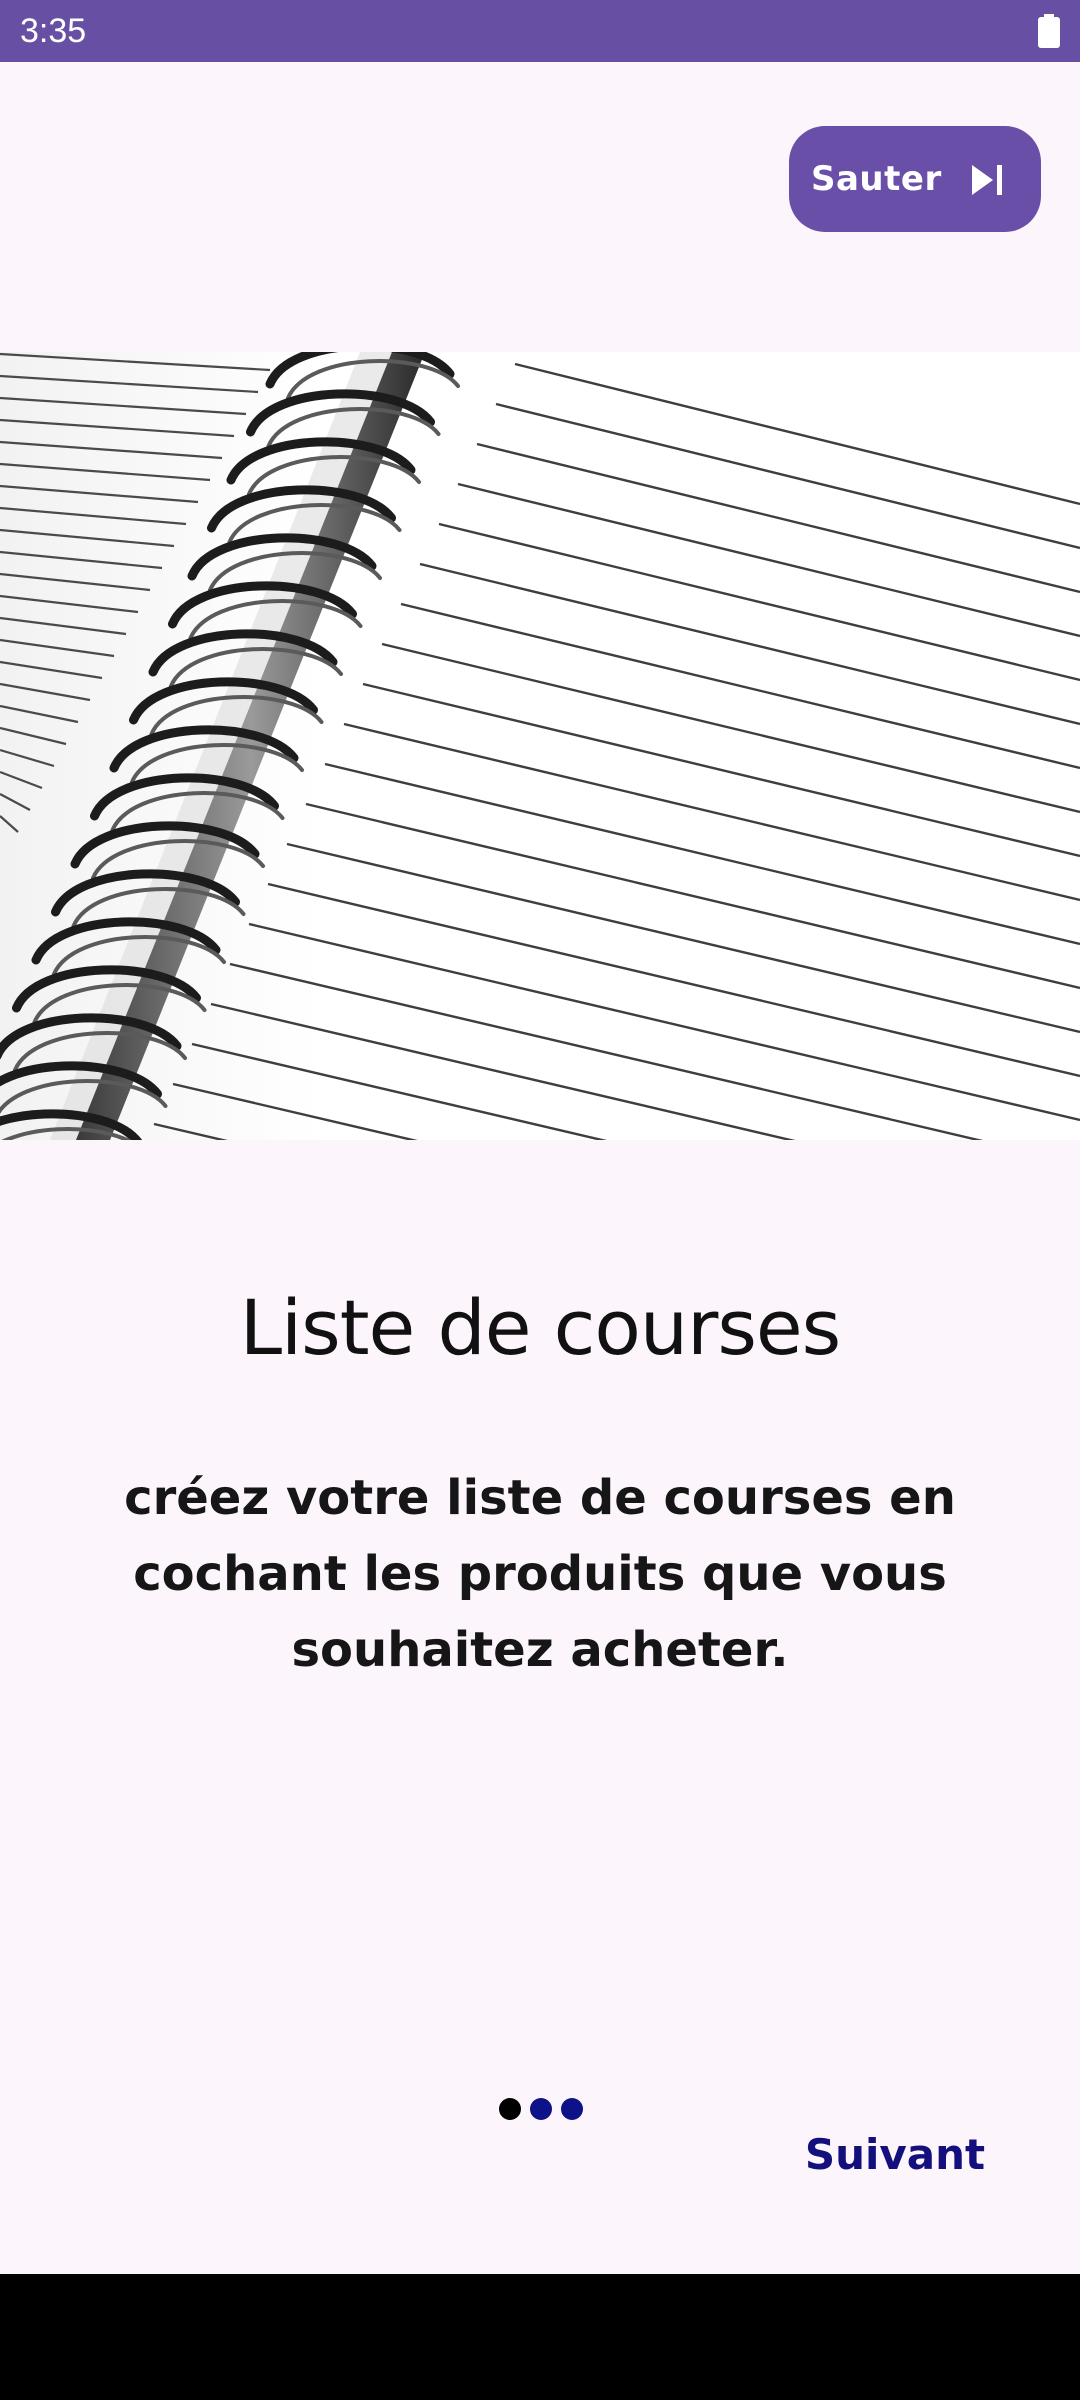  I want to click on navigation-bar, so click(540, 2337).